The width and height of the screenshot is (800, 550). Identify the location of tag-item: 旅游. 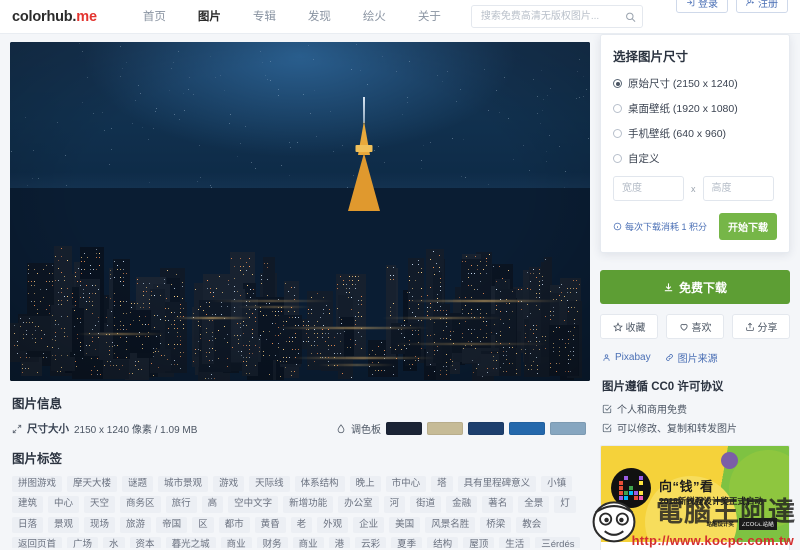
(136, 525).